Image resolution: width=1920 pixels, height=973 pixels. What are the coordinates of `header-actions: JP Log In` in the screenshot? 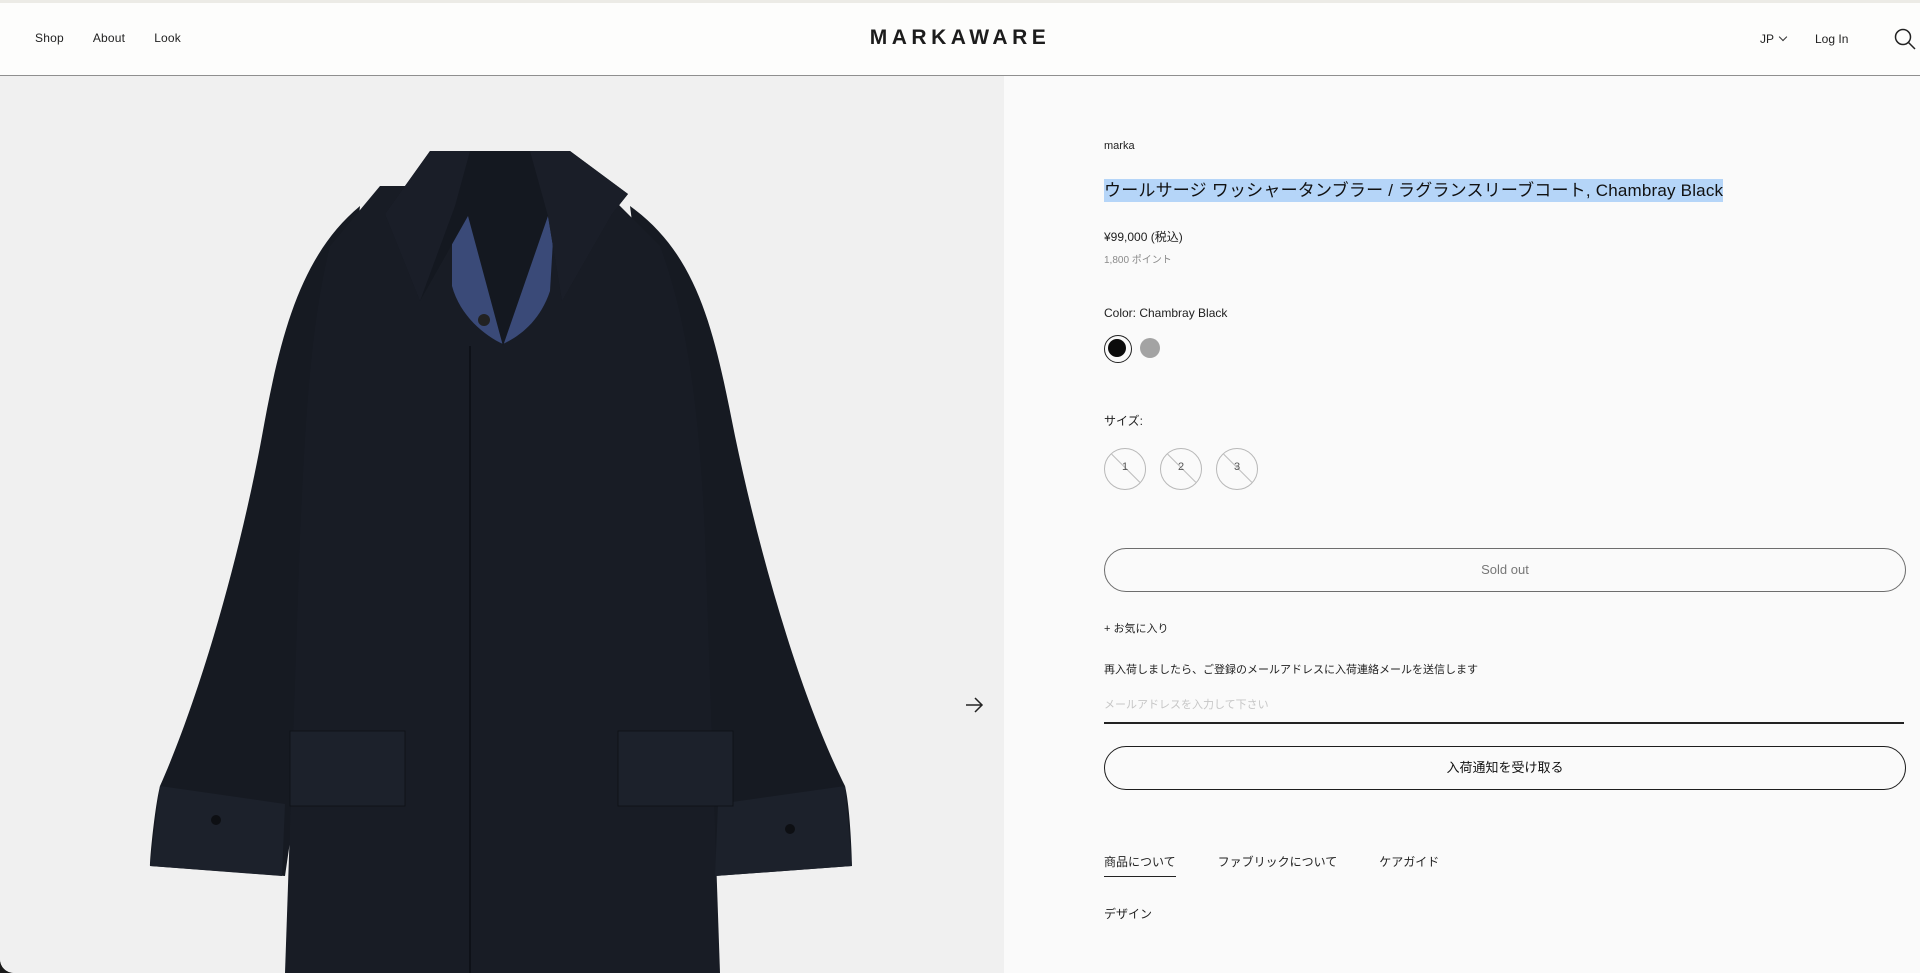 It's located at (1840, 42).